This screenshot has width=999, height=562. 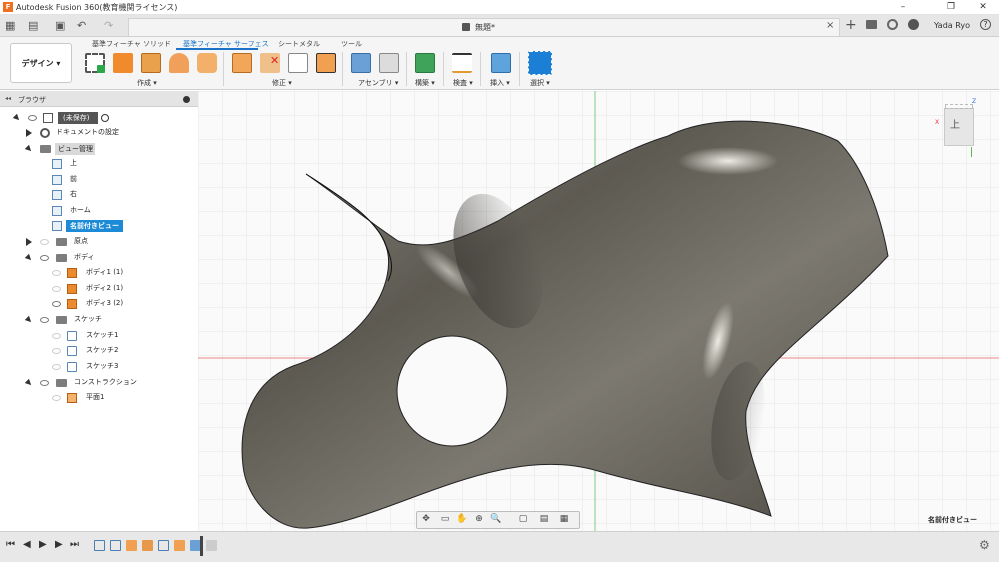 I want to click on tree-bodies: ボディ, so click(x=99, y=258).